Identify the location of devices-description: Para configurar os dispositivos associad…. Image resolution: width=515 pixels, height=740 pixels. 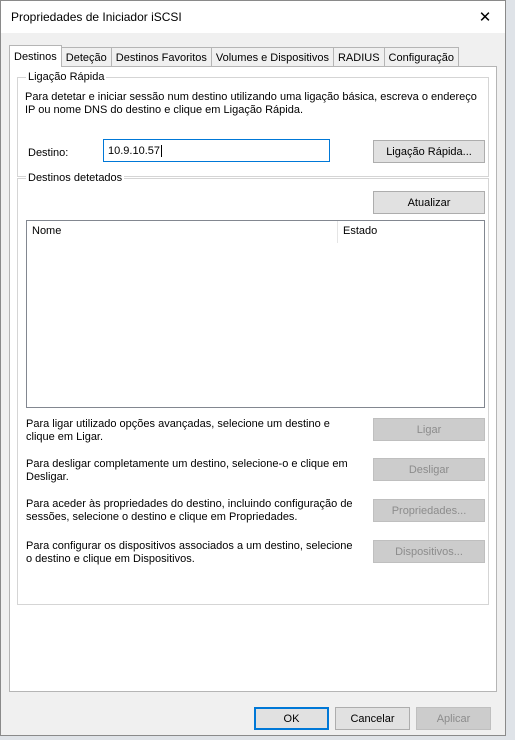
(189, 552).